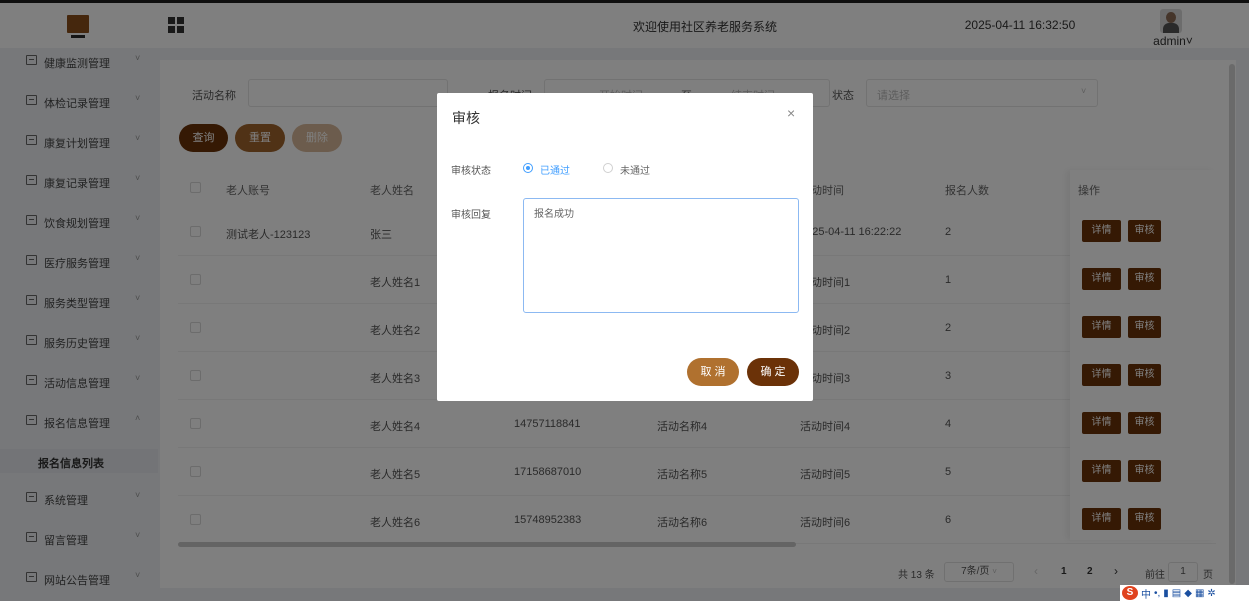  Describe the element at coordinates (608, 168) in the screenshot. I see `radio-rejected` at that location.